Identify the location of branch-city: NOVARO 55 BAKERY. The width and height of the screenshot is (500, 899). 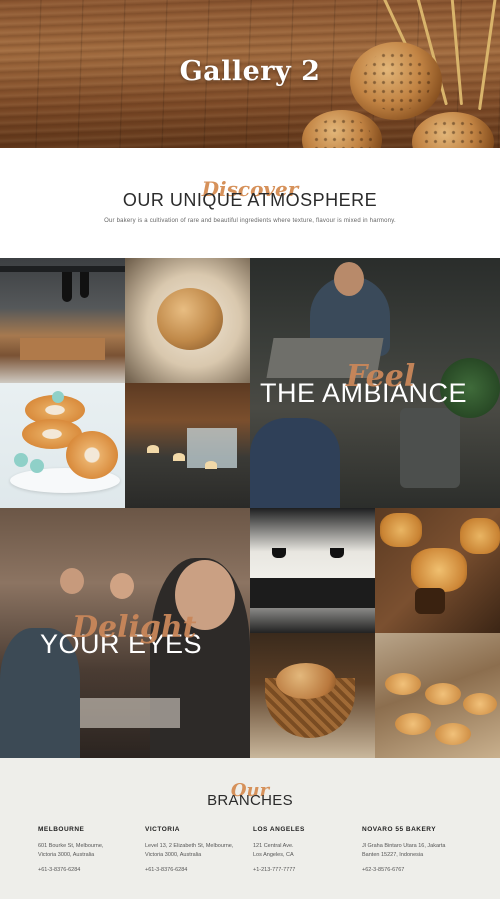
(399, 829).